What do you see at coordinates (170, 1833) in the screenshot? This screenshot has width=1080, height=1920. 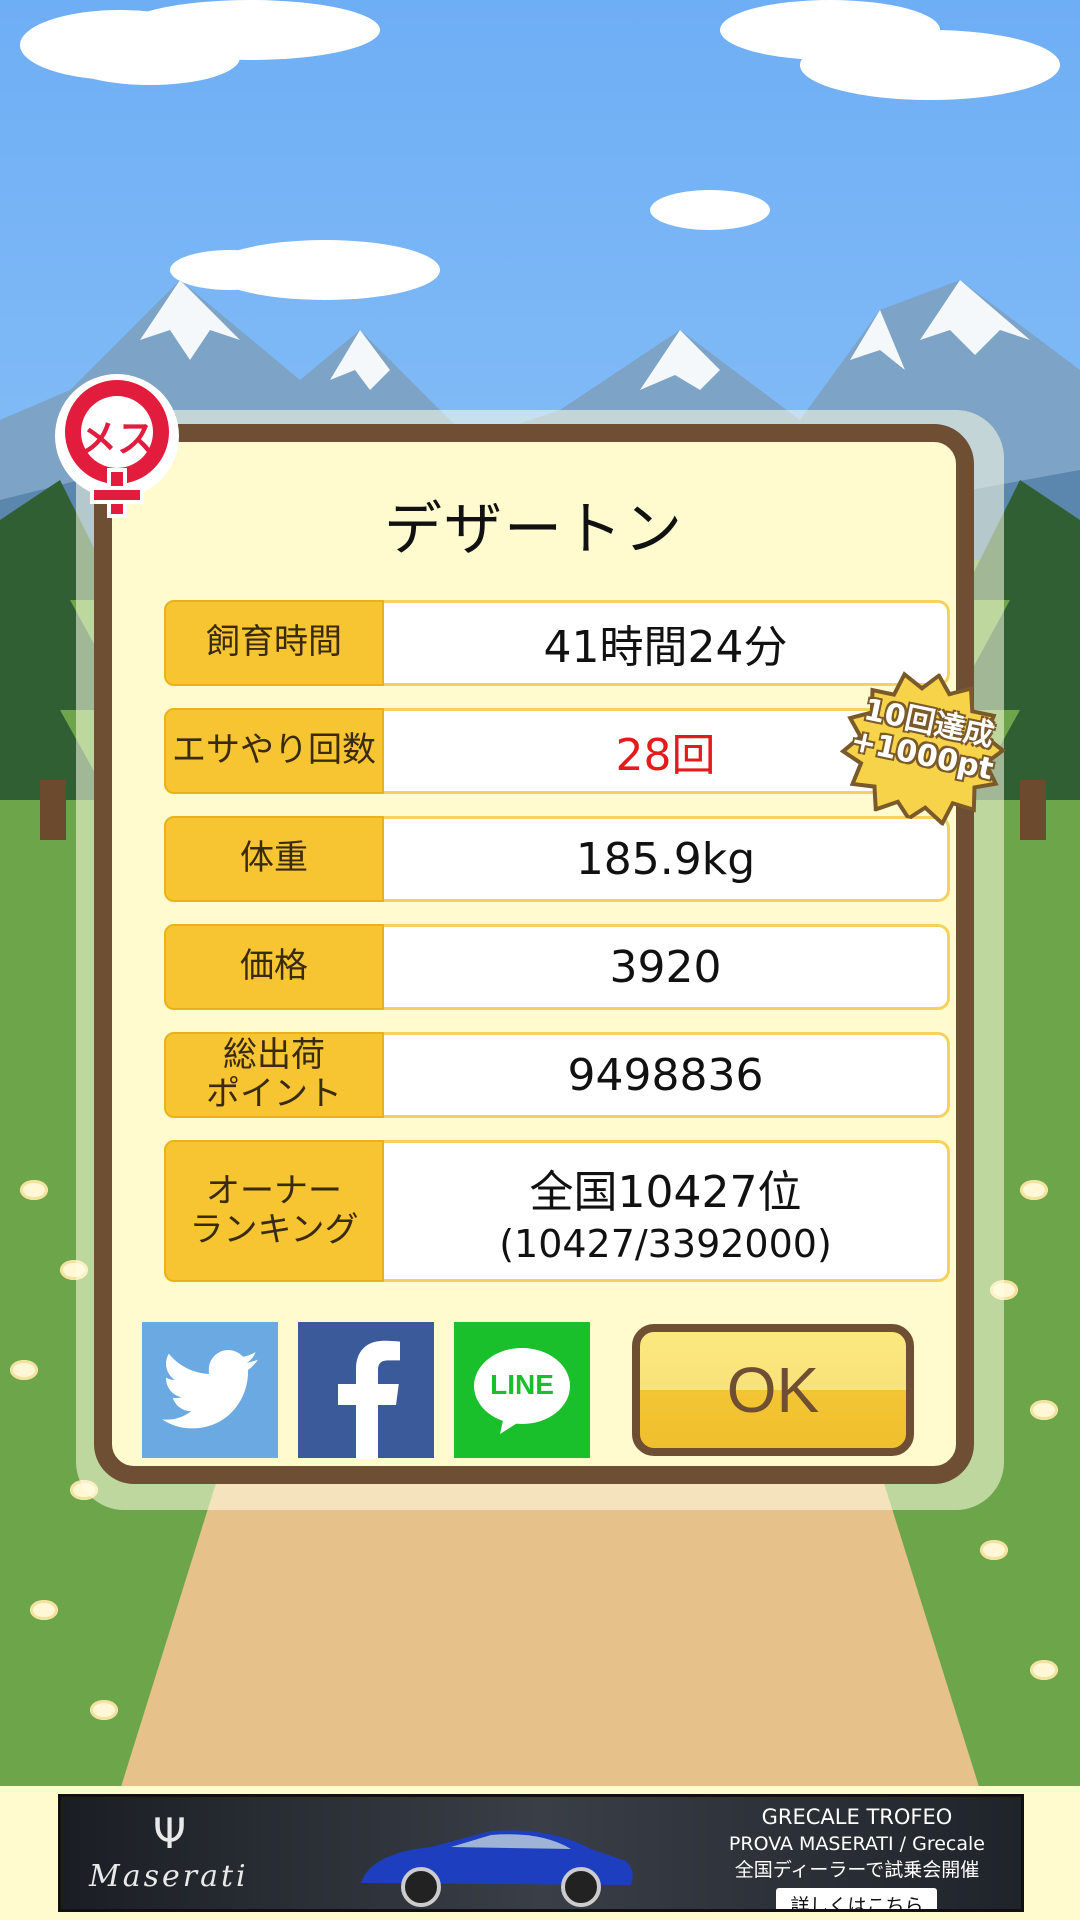 I see `maserati-trident-icon: Ψ` at bounding box center [170, 1833].